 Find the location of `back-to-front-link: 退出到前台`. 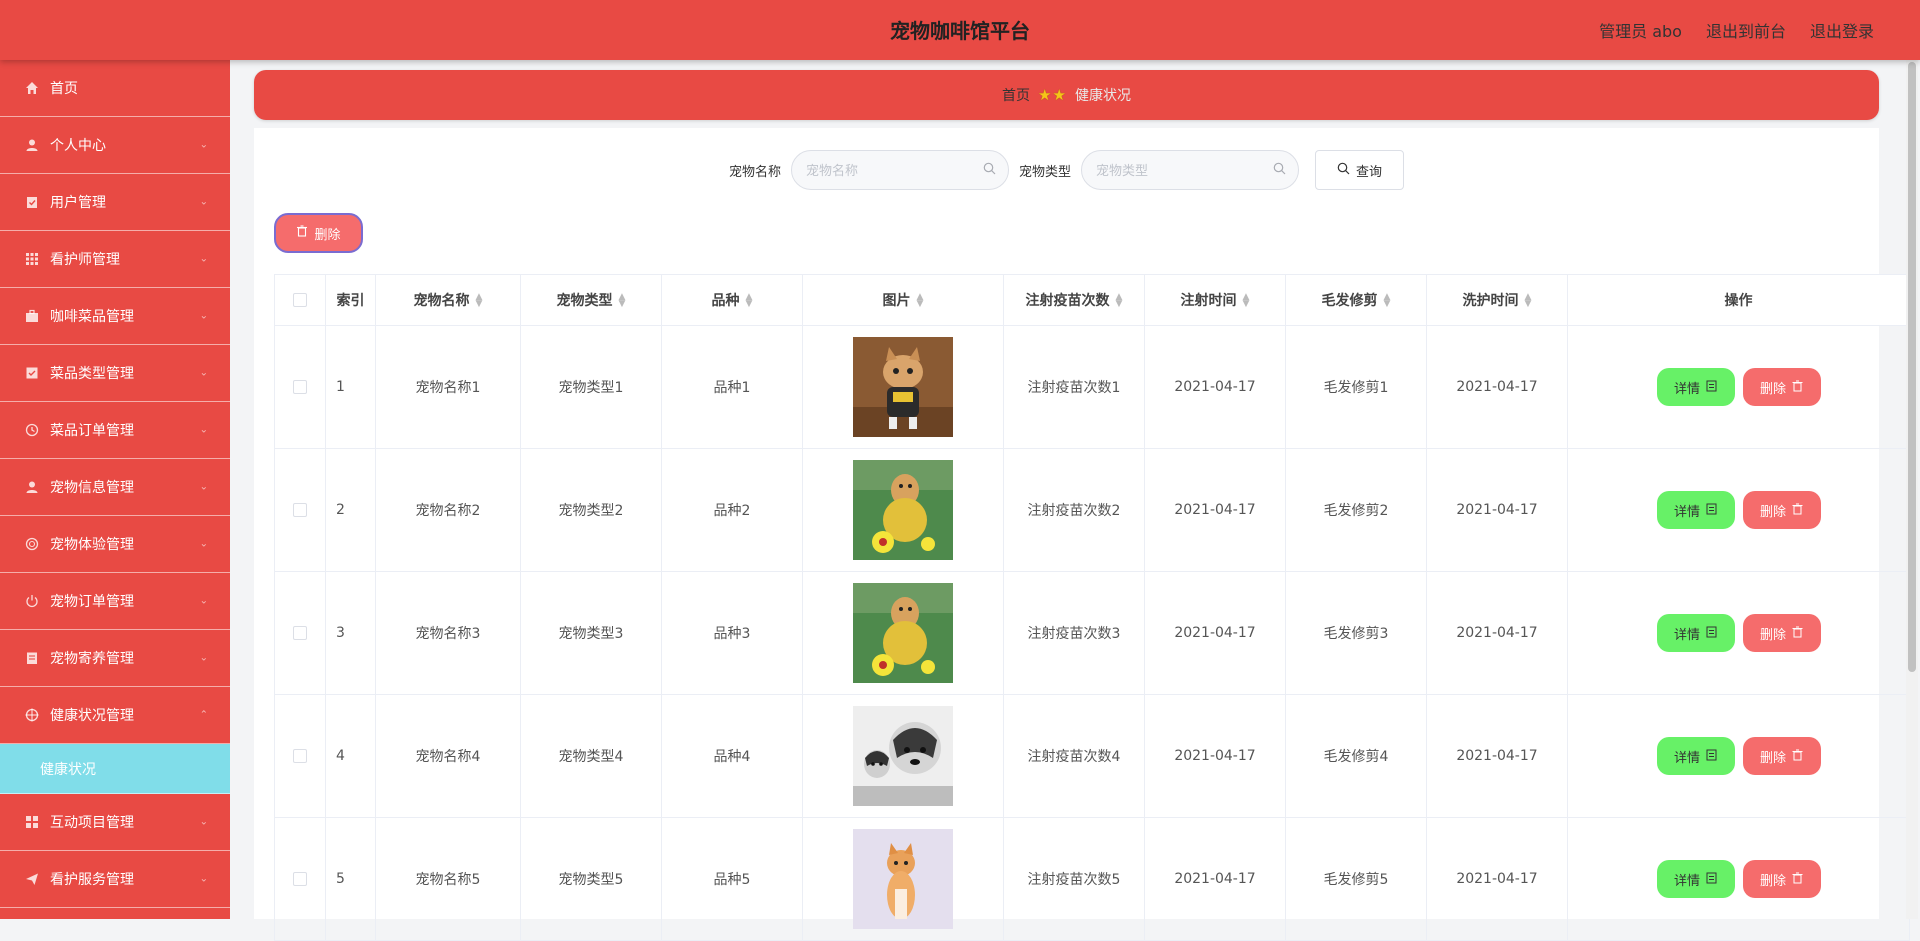

back-to-front-link: 退出到前台 is located at coordinates (1746, 30).